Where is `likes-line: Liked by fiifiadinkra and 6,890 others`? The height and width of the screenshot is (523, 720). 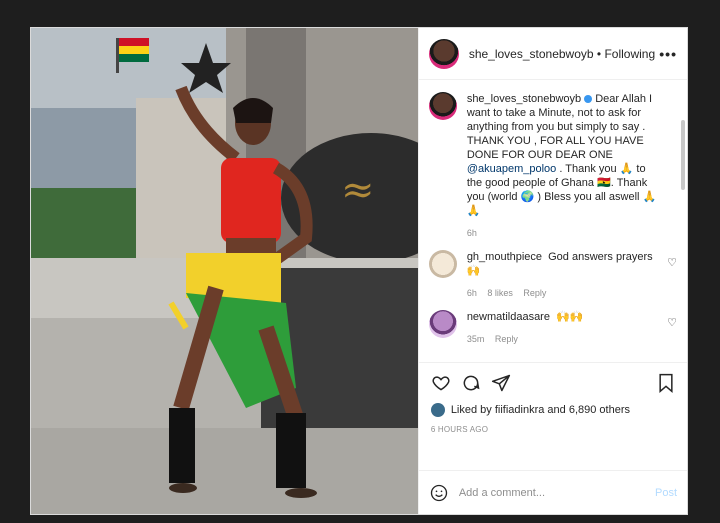 likes-line: Liked by fiifiadinkra and 6,890 others is located at coordinates (552, 410).